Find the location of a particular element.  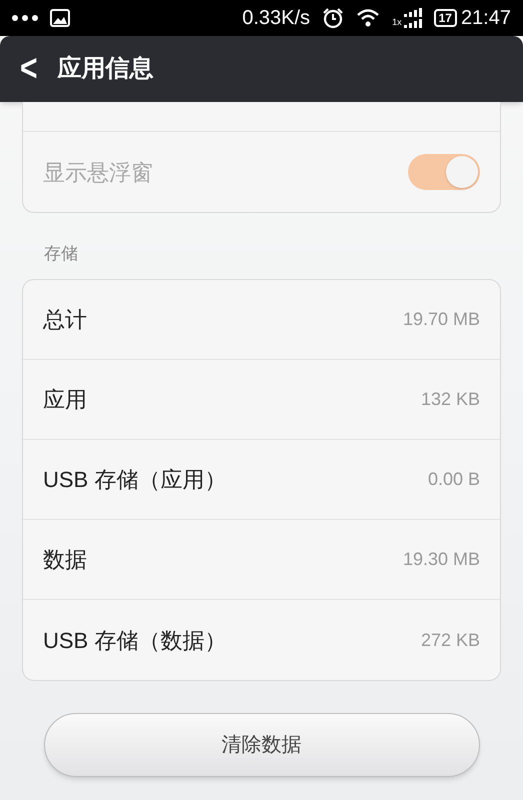

storage-value: 272 KB is located at coordinates (450, 640).